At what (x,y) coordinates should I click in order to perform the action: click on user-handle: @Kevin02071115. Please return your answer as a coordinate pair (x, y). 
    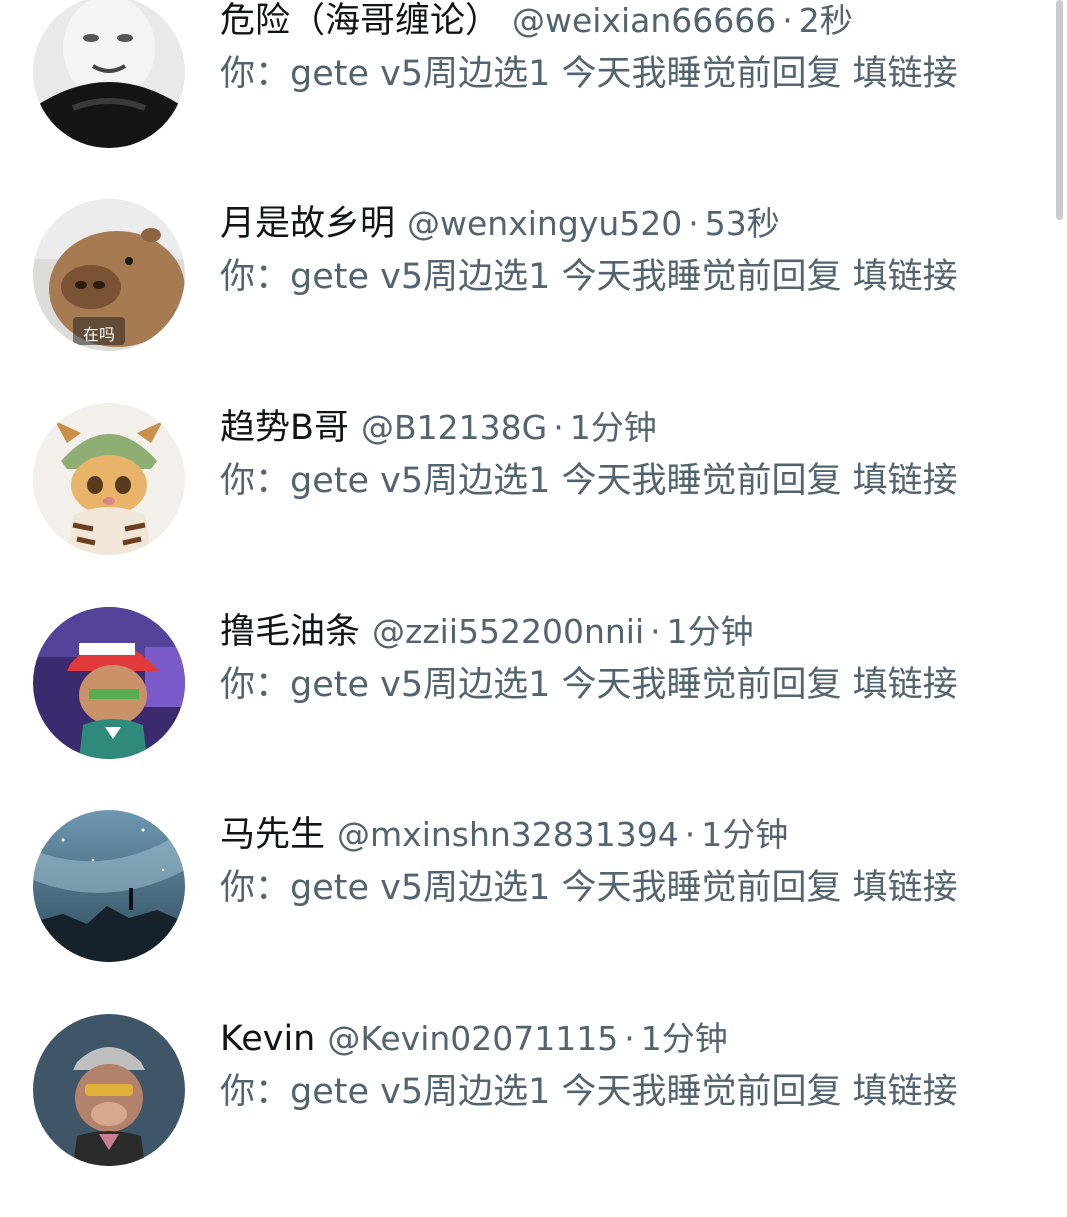
    Looking at the image, I should click on (473, 1038).